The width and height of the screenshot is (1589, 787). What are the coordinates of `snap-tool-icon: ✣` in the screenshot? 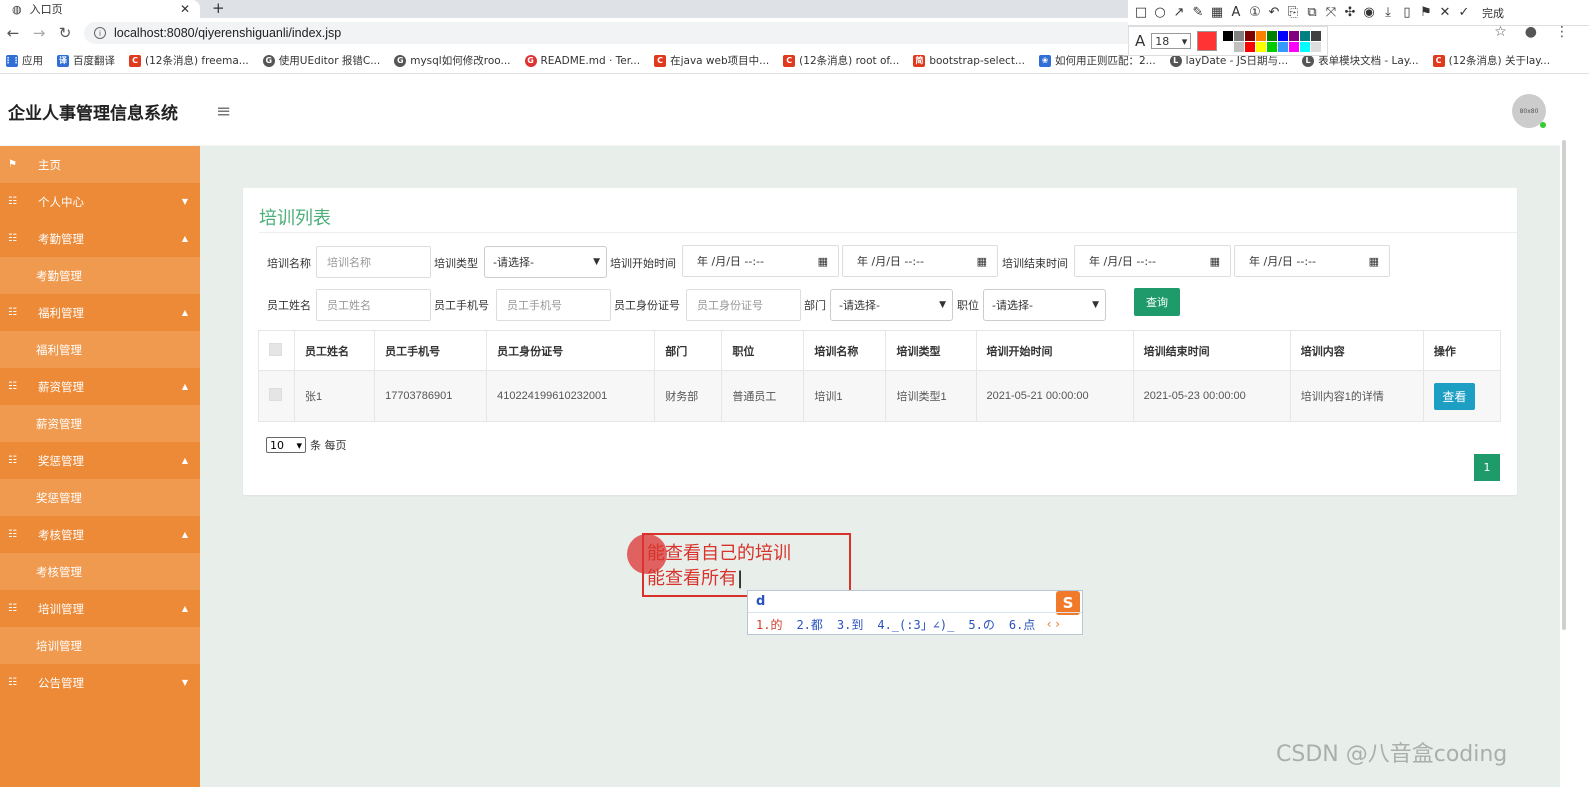 It's located at (1350, 12).